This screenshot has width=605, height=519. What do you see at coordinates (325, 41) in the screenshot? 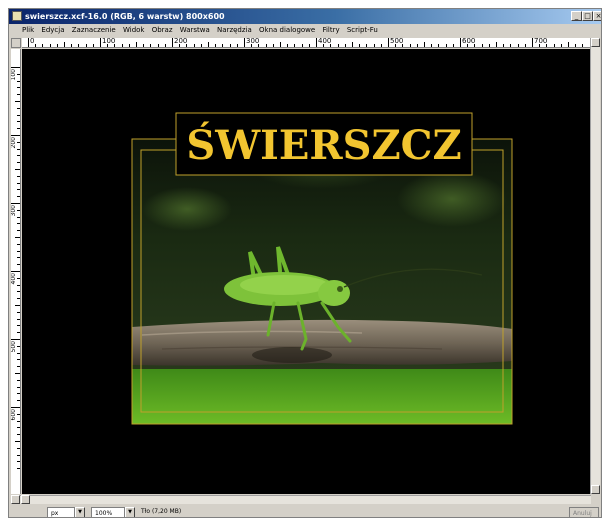
I see `ruler-label: 400` at bounding box center [325, 41].